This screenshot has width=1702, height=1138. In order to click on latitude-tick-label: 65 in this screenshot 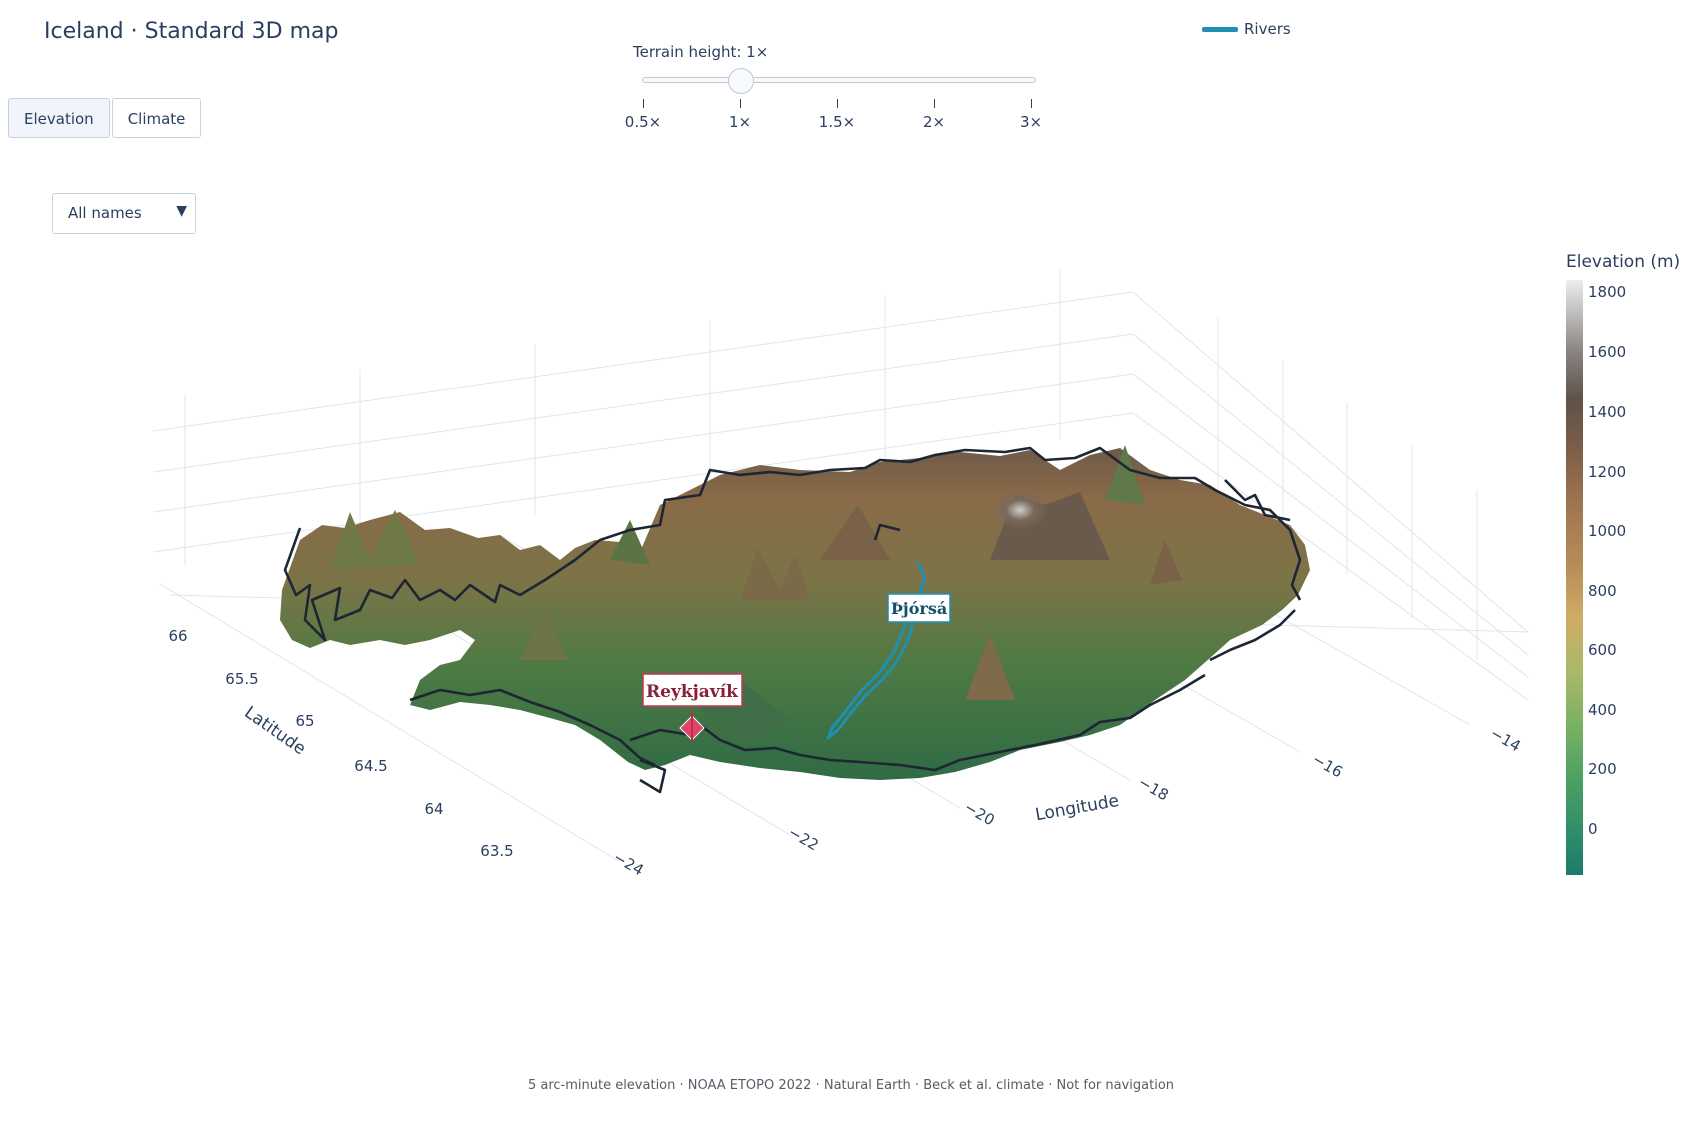, I will do `click(304, 721)`.